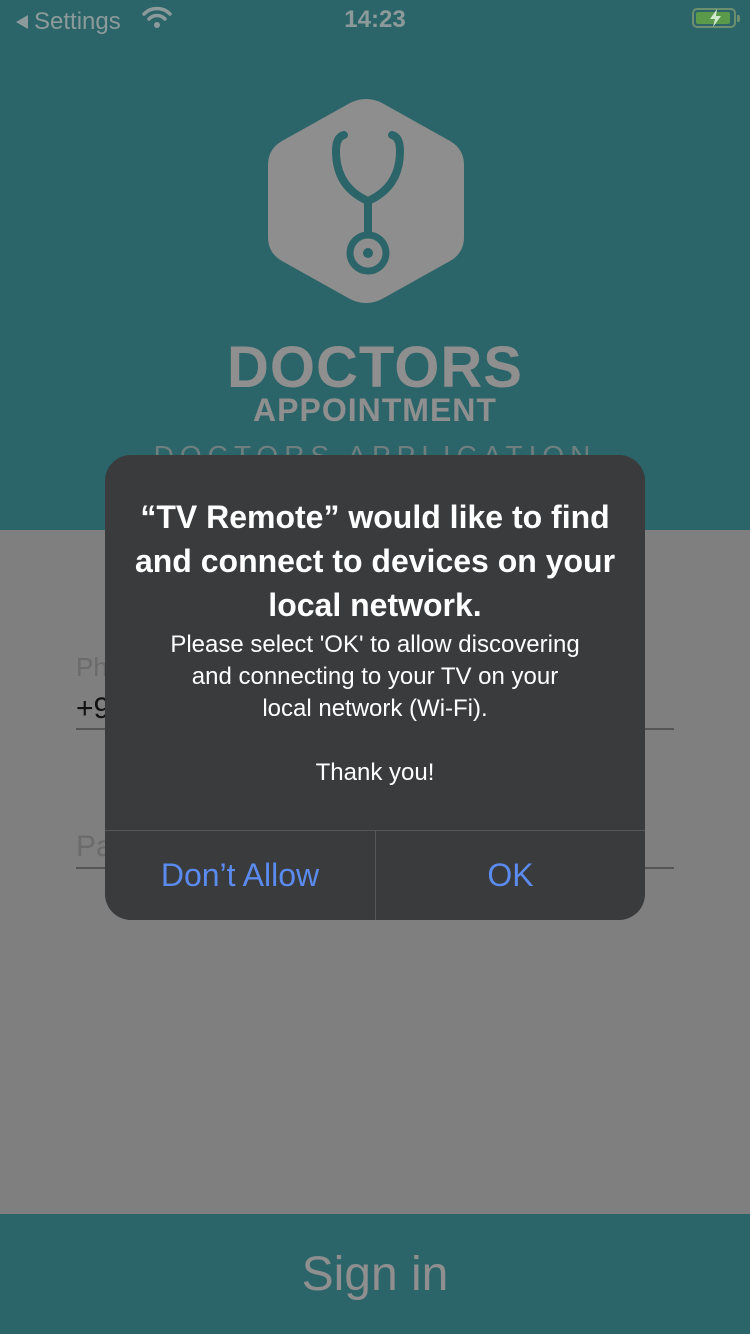  I want to click on phone-label: Ph, so click(92, 667).